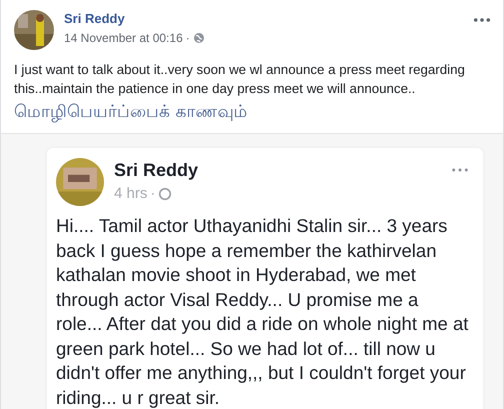  Describe the element at coordinates (123, 38) in the screenshot. I see `post-timestamp: 14 November at 00:16` at that location.